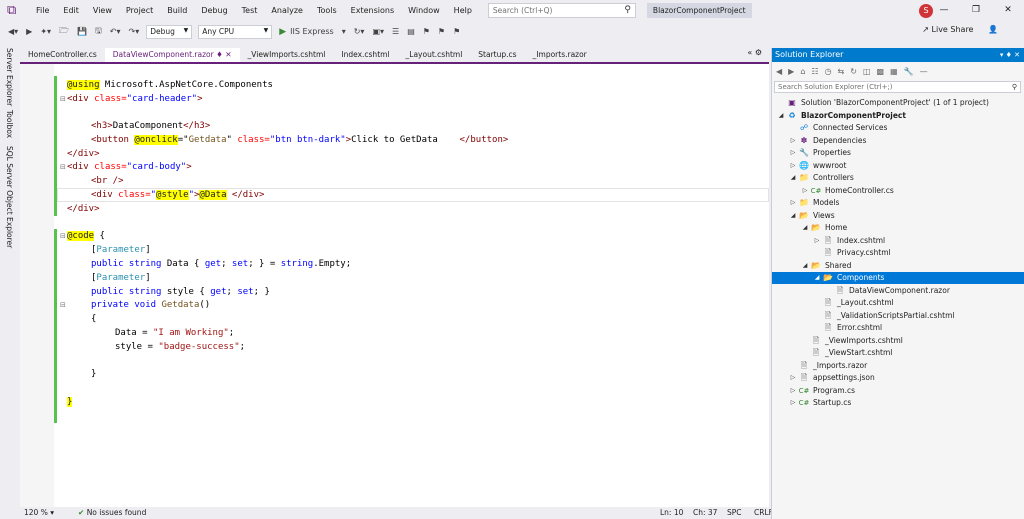  I want to click on solution-search-input: Search Solution Explorer (Ctrl+;) ⚲, so click(897, 87).